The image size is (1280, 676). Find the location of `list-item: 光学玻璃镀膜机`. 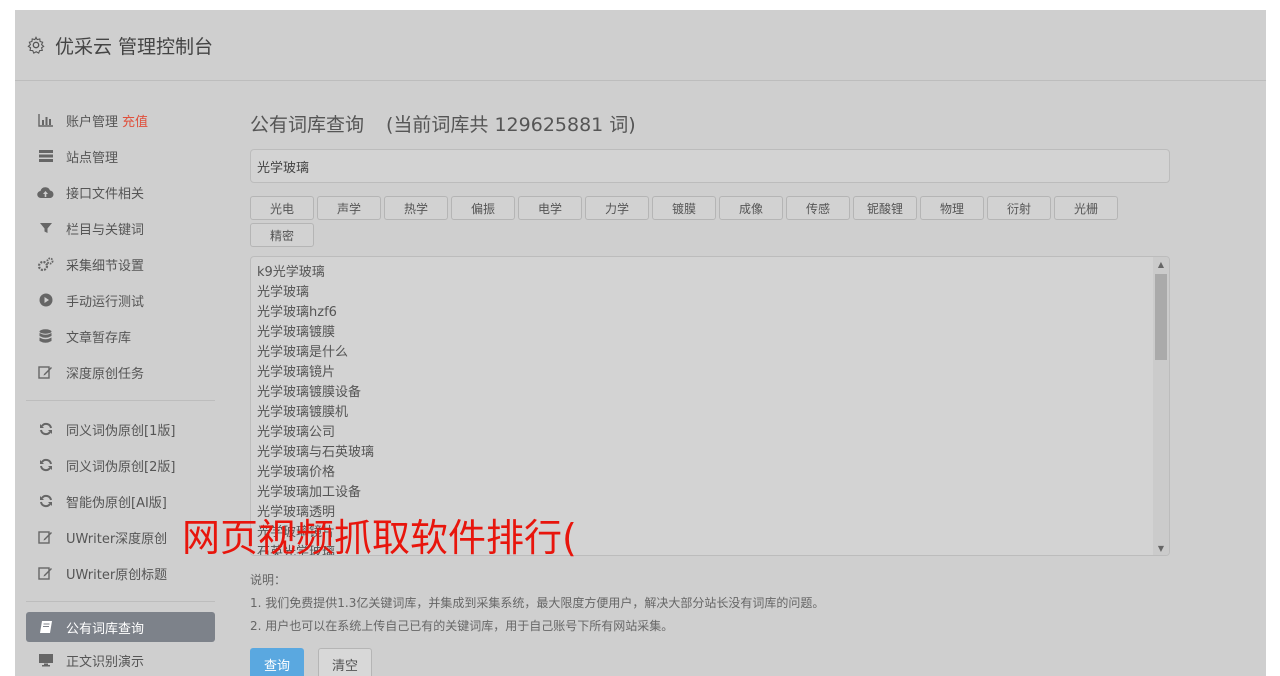

list-item: 光学玻璃镀膜机 is located at coordinates (303, 412).